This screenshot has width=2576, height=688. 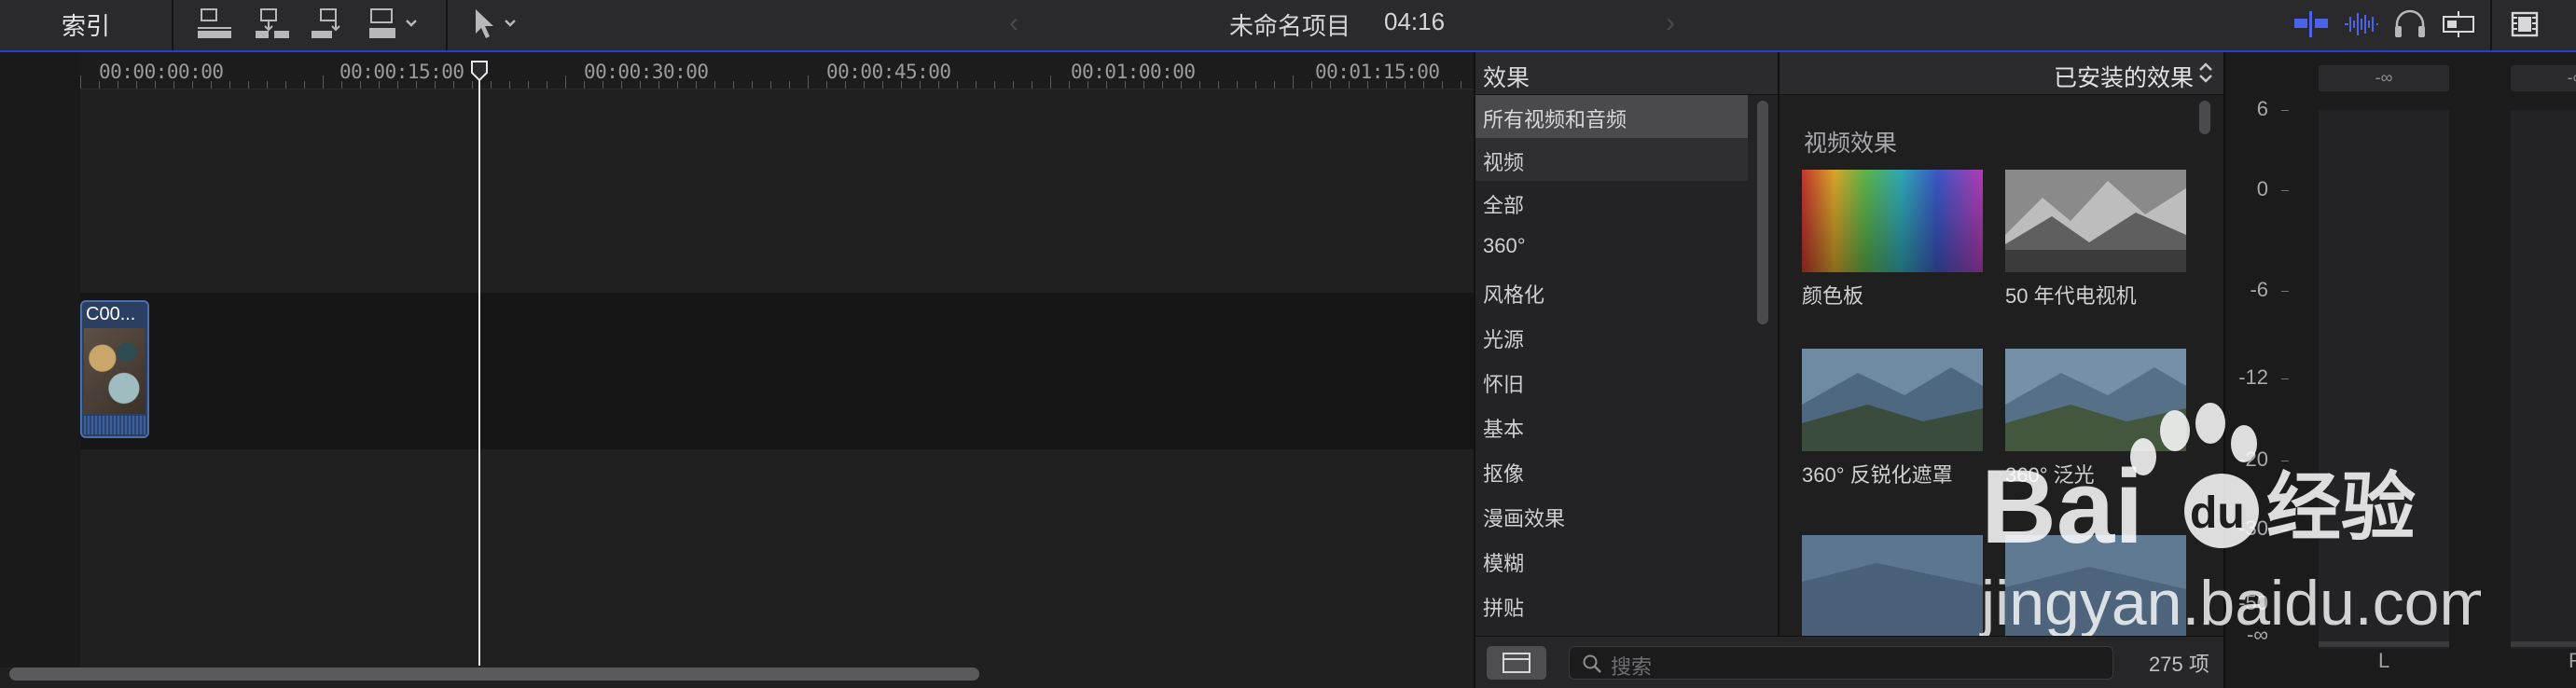 What do you see at coordinates (2179, 664) in the screenshot?
I see `effects-item-count: 275 项` at bounding box center [2179, 664].